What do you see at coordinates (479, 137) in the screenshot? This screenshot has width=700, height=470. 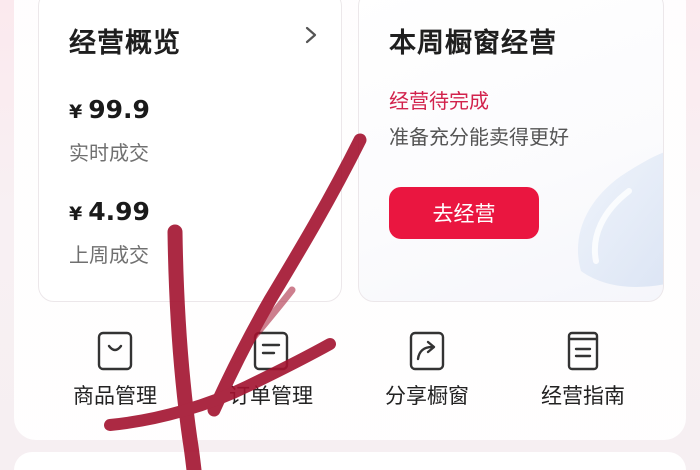 I see `weekly-hint: 准备充分能卖得更好` at bounding box center [479, 137].